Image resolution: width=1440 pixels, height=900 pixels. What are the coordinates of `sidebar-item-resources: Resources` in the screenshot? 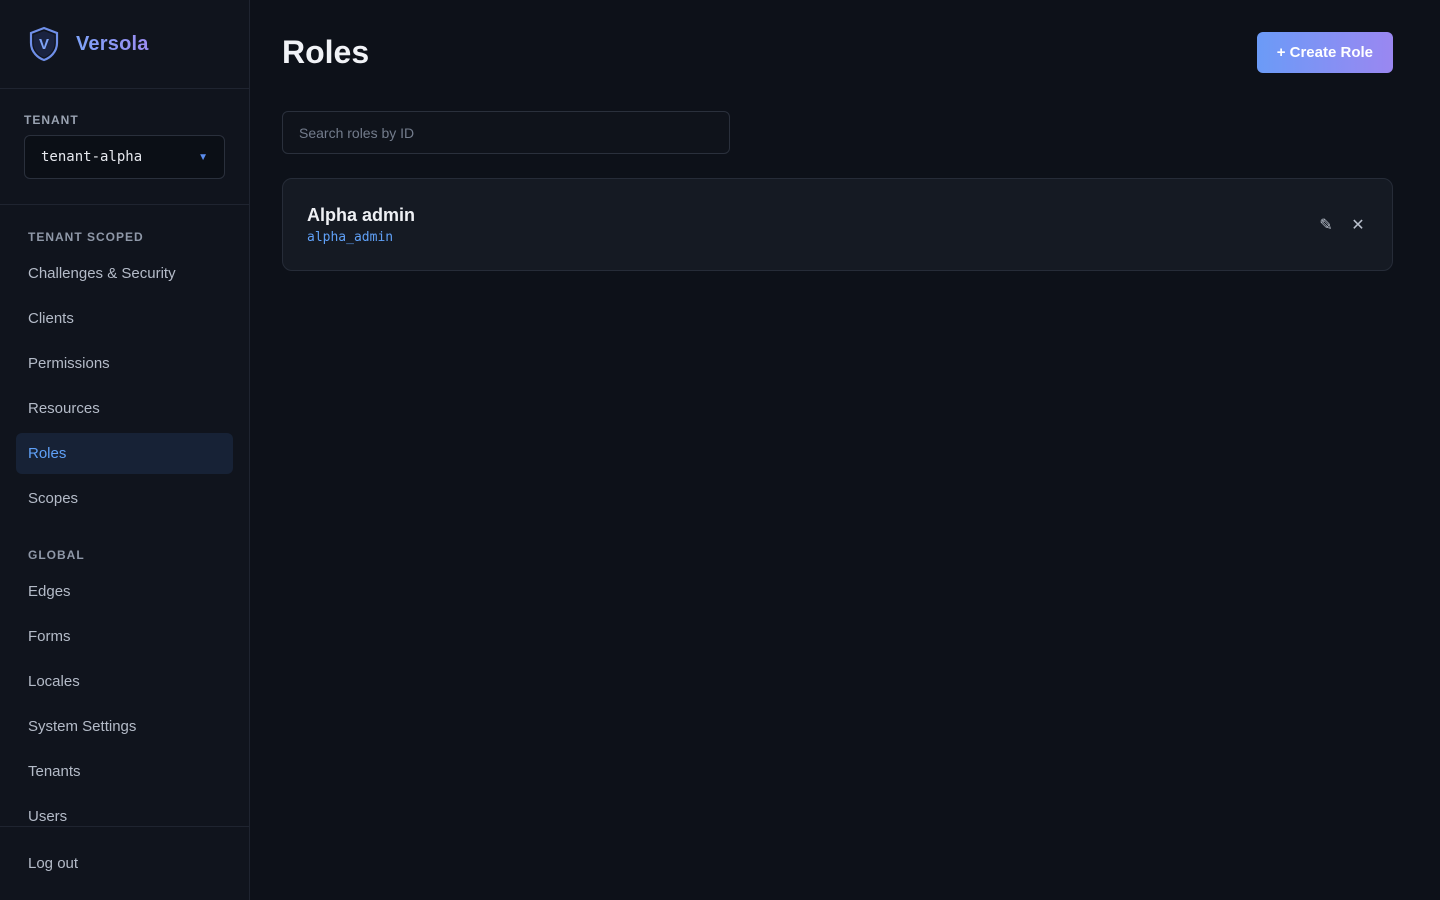 It's located at (124, 408).